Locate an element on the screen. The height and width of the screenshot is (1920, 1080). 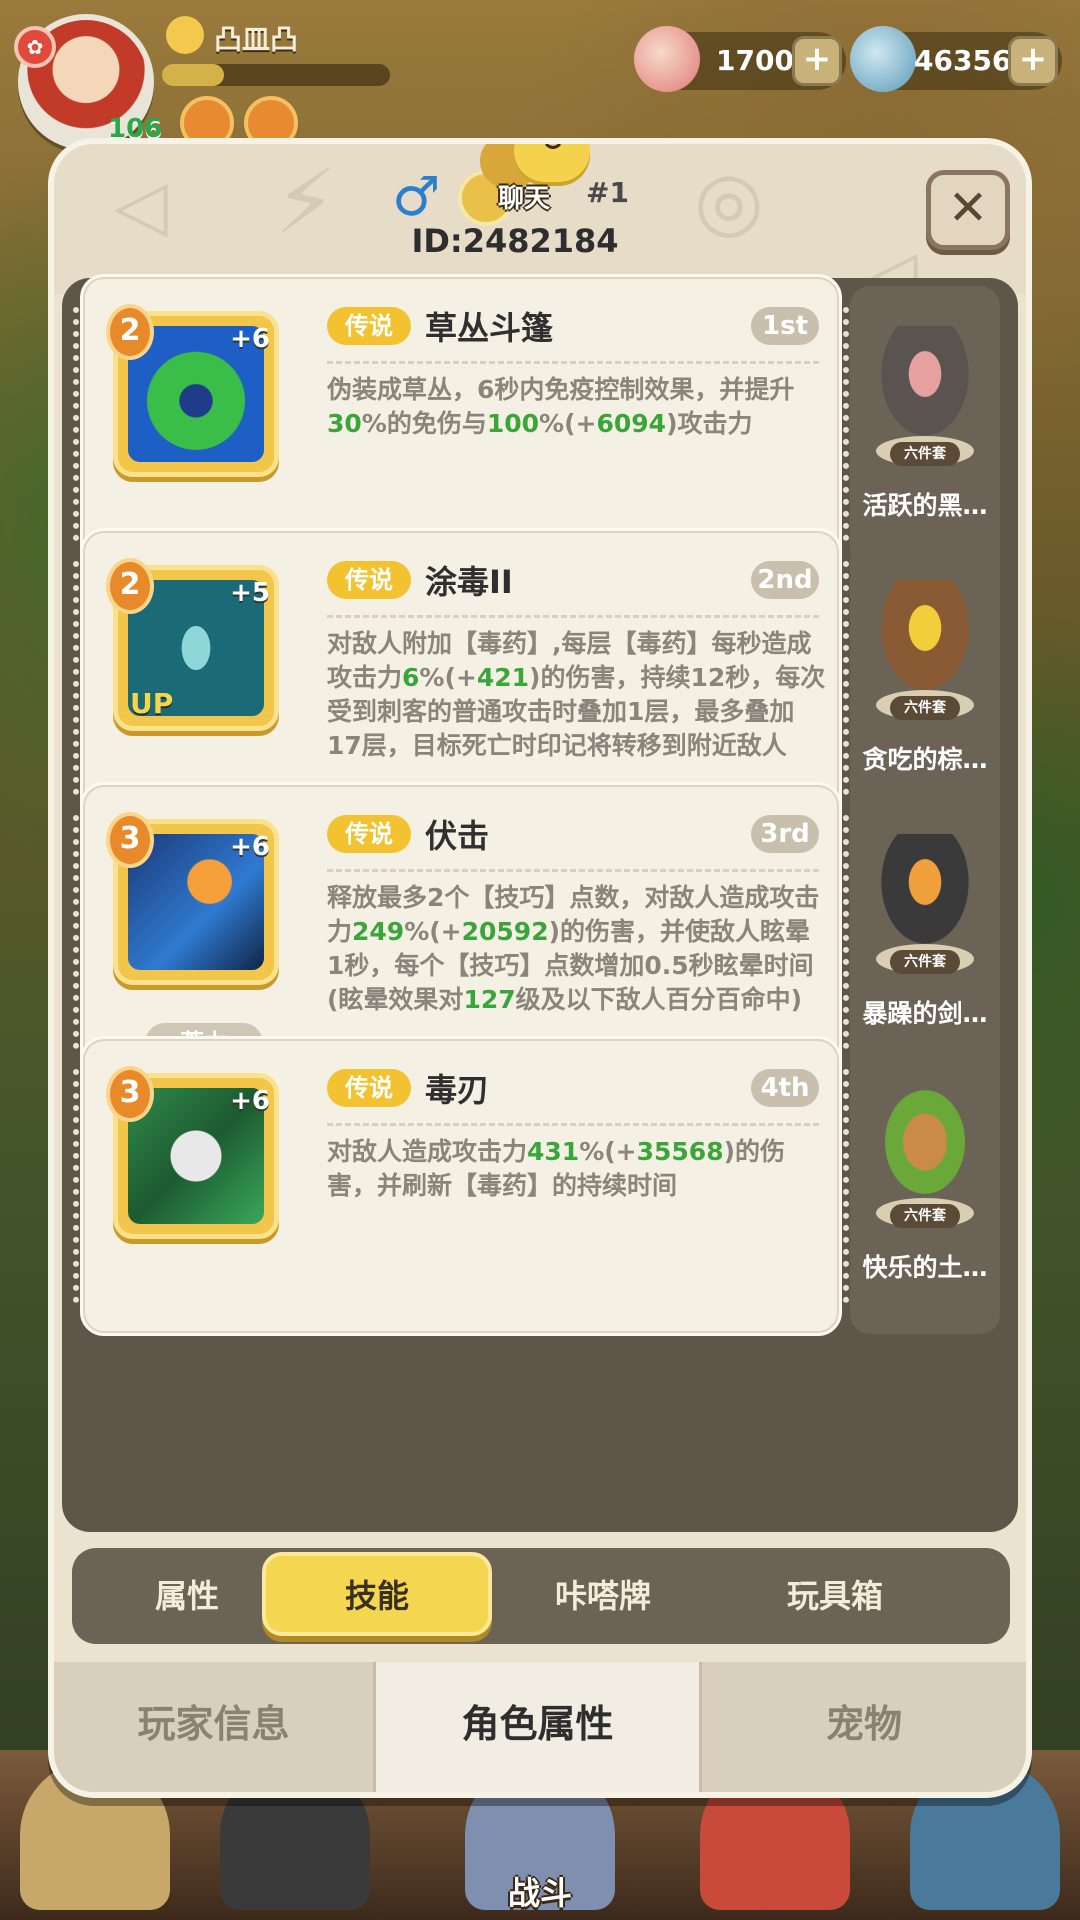
skill-rank-badge: 2nd is located at coordinates (785, 580).